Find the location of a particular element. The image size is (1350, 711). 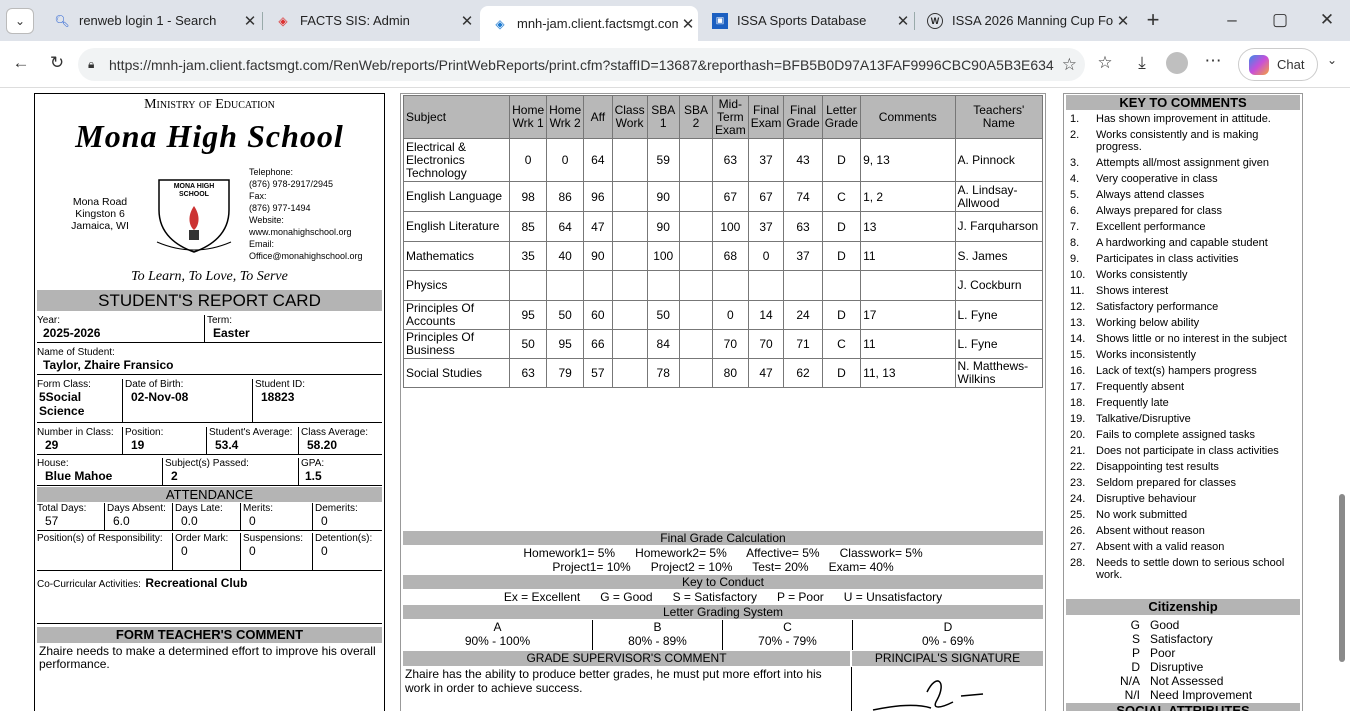

profile-avatar is located at coordinates (1177, 63).